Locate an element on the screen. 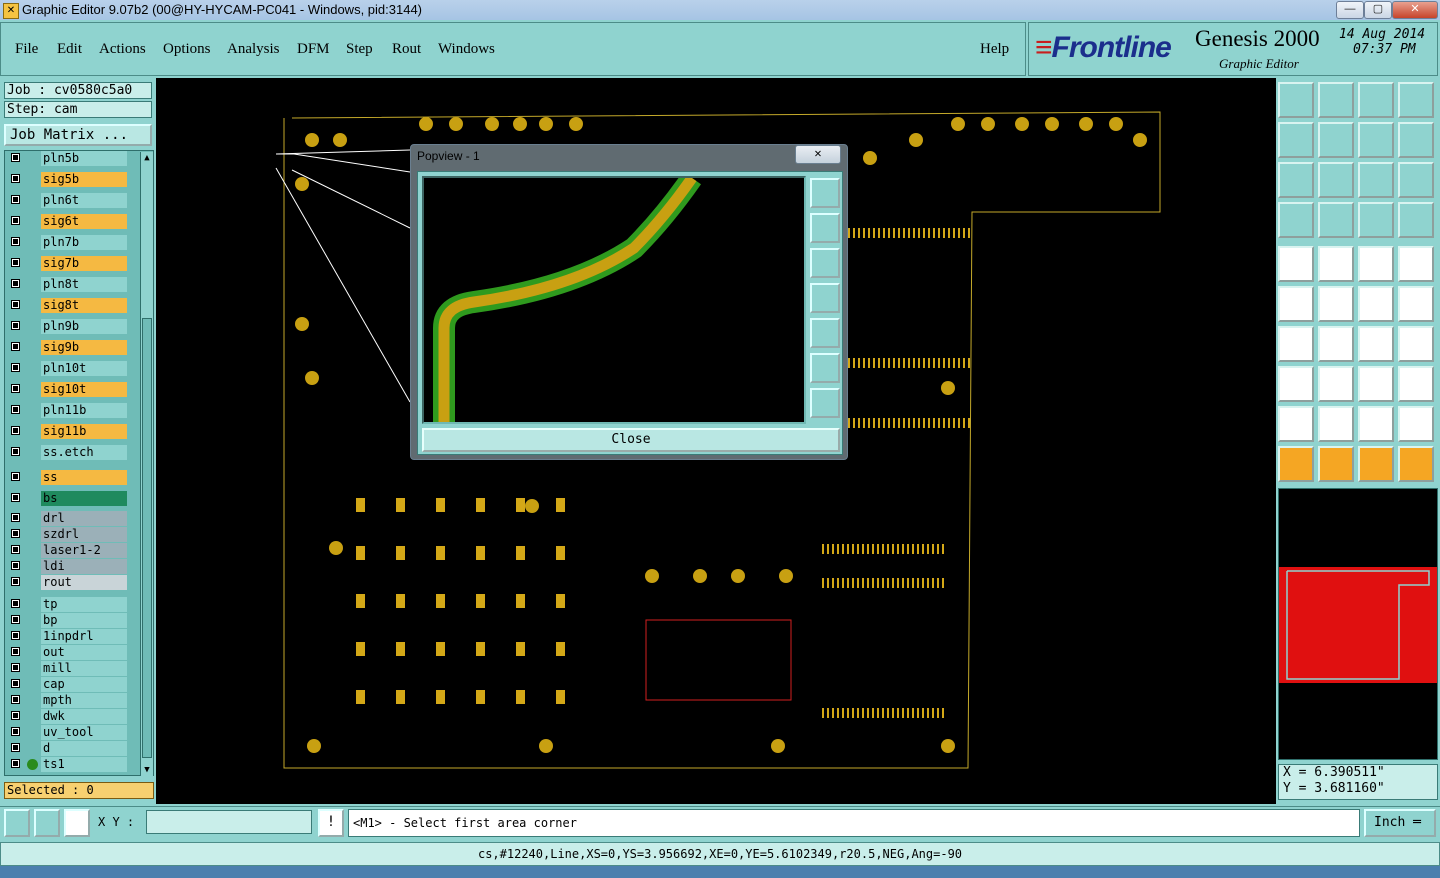 Image resolution: width=1440 pixels, height=878 pixels. layer-name: sig11b is located at coordinates (84, 431).